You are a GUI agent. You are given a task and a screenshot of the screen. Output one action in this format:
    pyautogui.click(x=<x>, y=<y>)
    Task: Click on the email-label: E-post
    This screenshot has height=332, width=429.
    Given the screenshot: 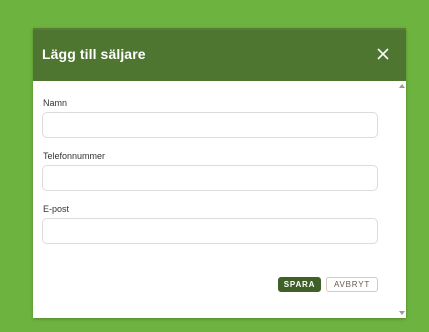 What is the action you would take?
    pyautogui.click(x=56, y=209)
    